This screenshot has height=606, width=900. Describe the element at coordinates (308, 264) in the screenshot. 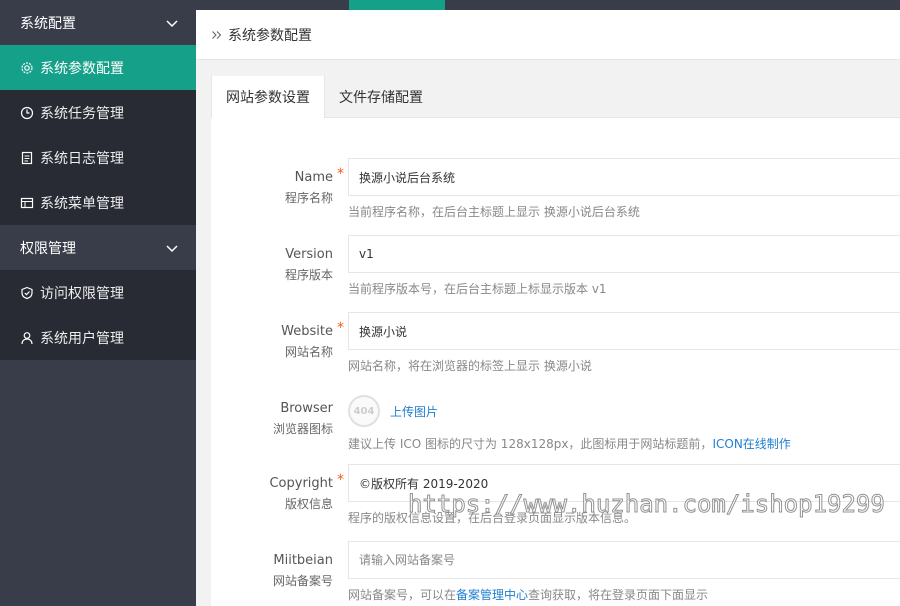

I see `version-label: Version 程序版本` at that location.